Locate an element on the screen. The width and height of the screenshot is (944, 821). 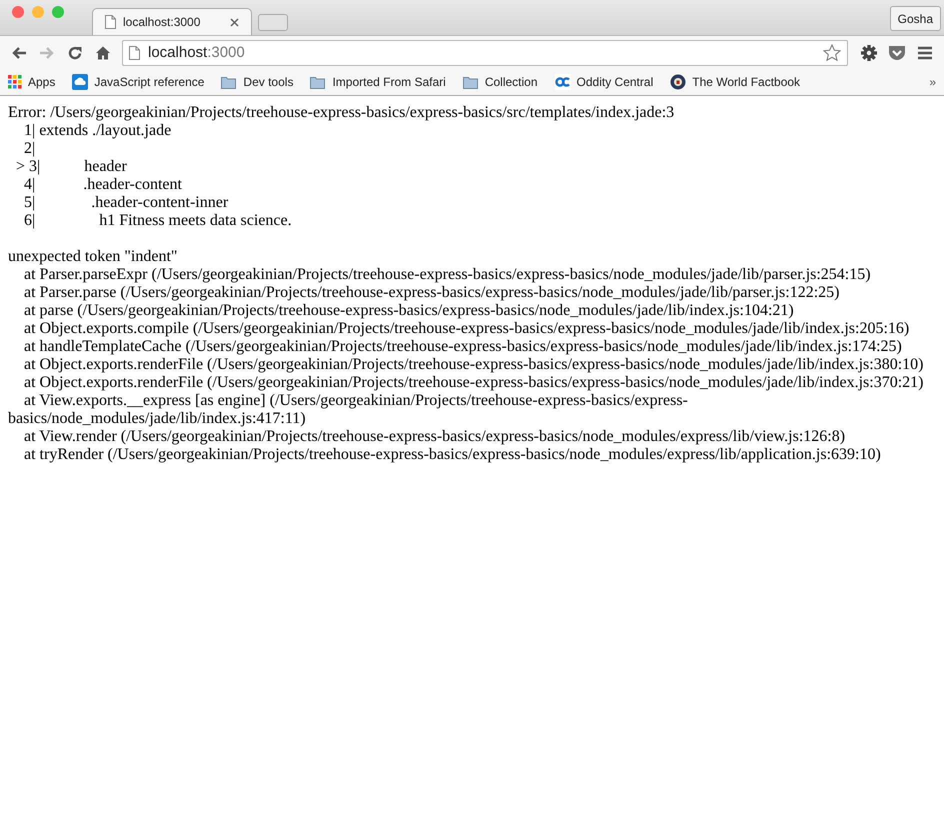
address-field: localhost:3000 is located at coordinates (485, 53).